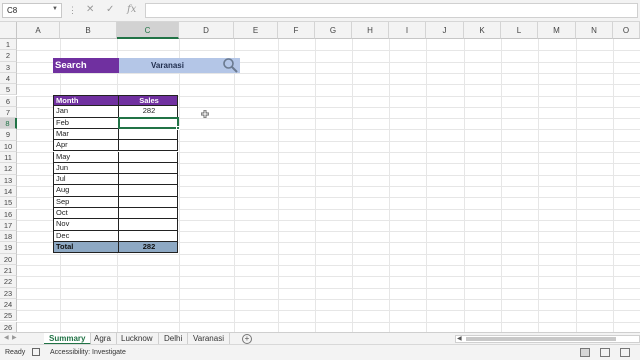 The width and height of the screenshot is (640, 360). What do you see at coordinates (86, 236) in the screenshot?
I see `table-cell-month: Dec` at bounding box center [86, 236].